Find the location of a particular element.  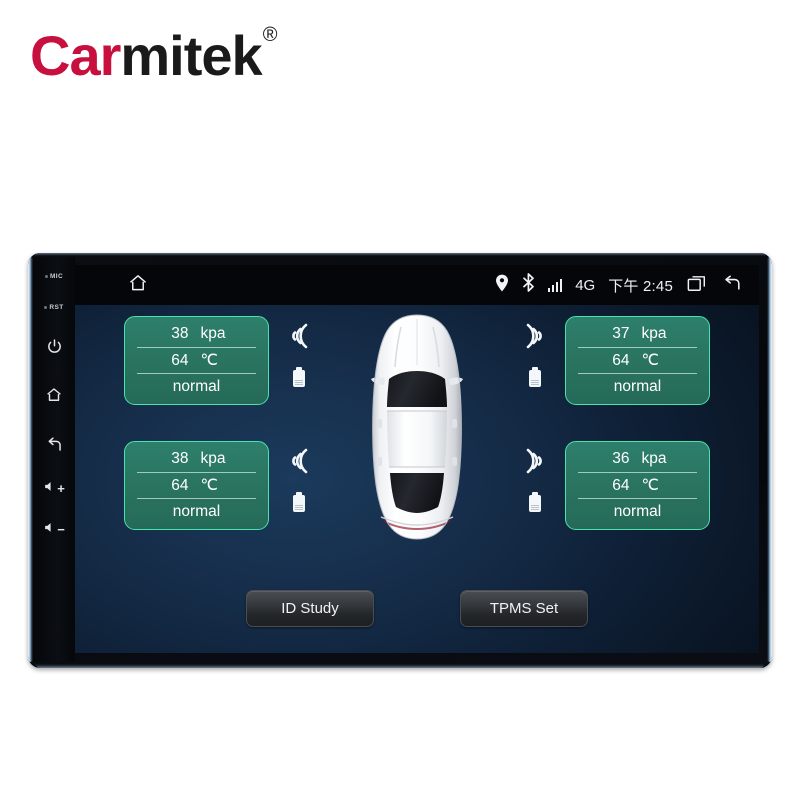

bluetooth-icon is located at coordinates (528, 285).